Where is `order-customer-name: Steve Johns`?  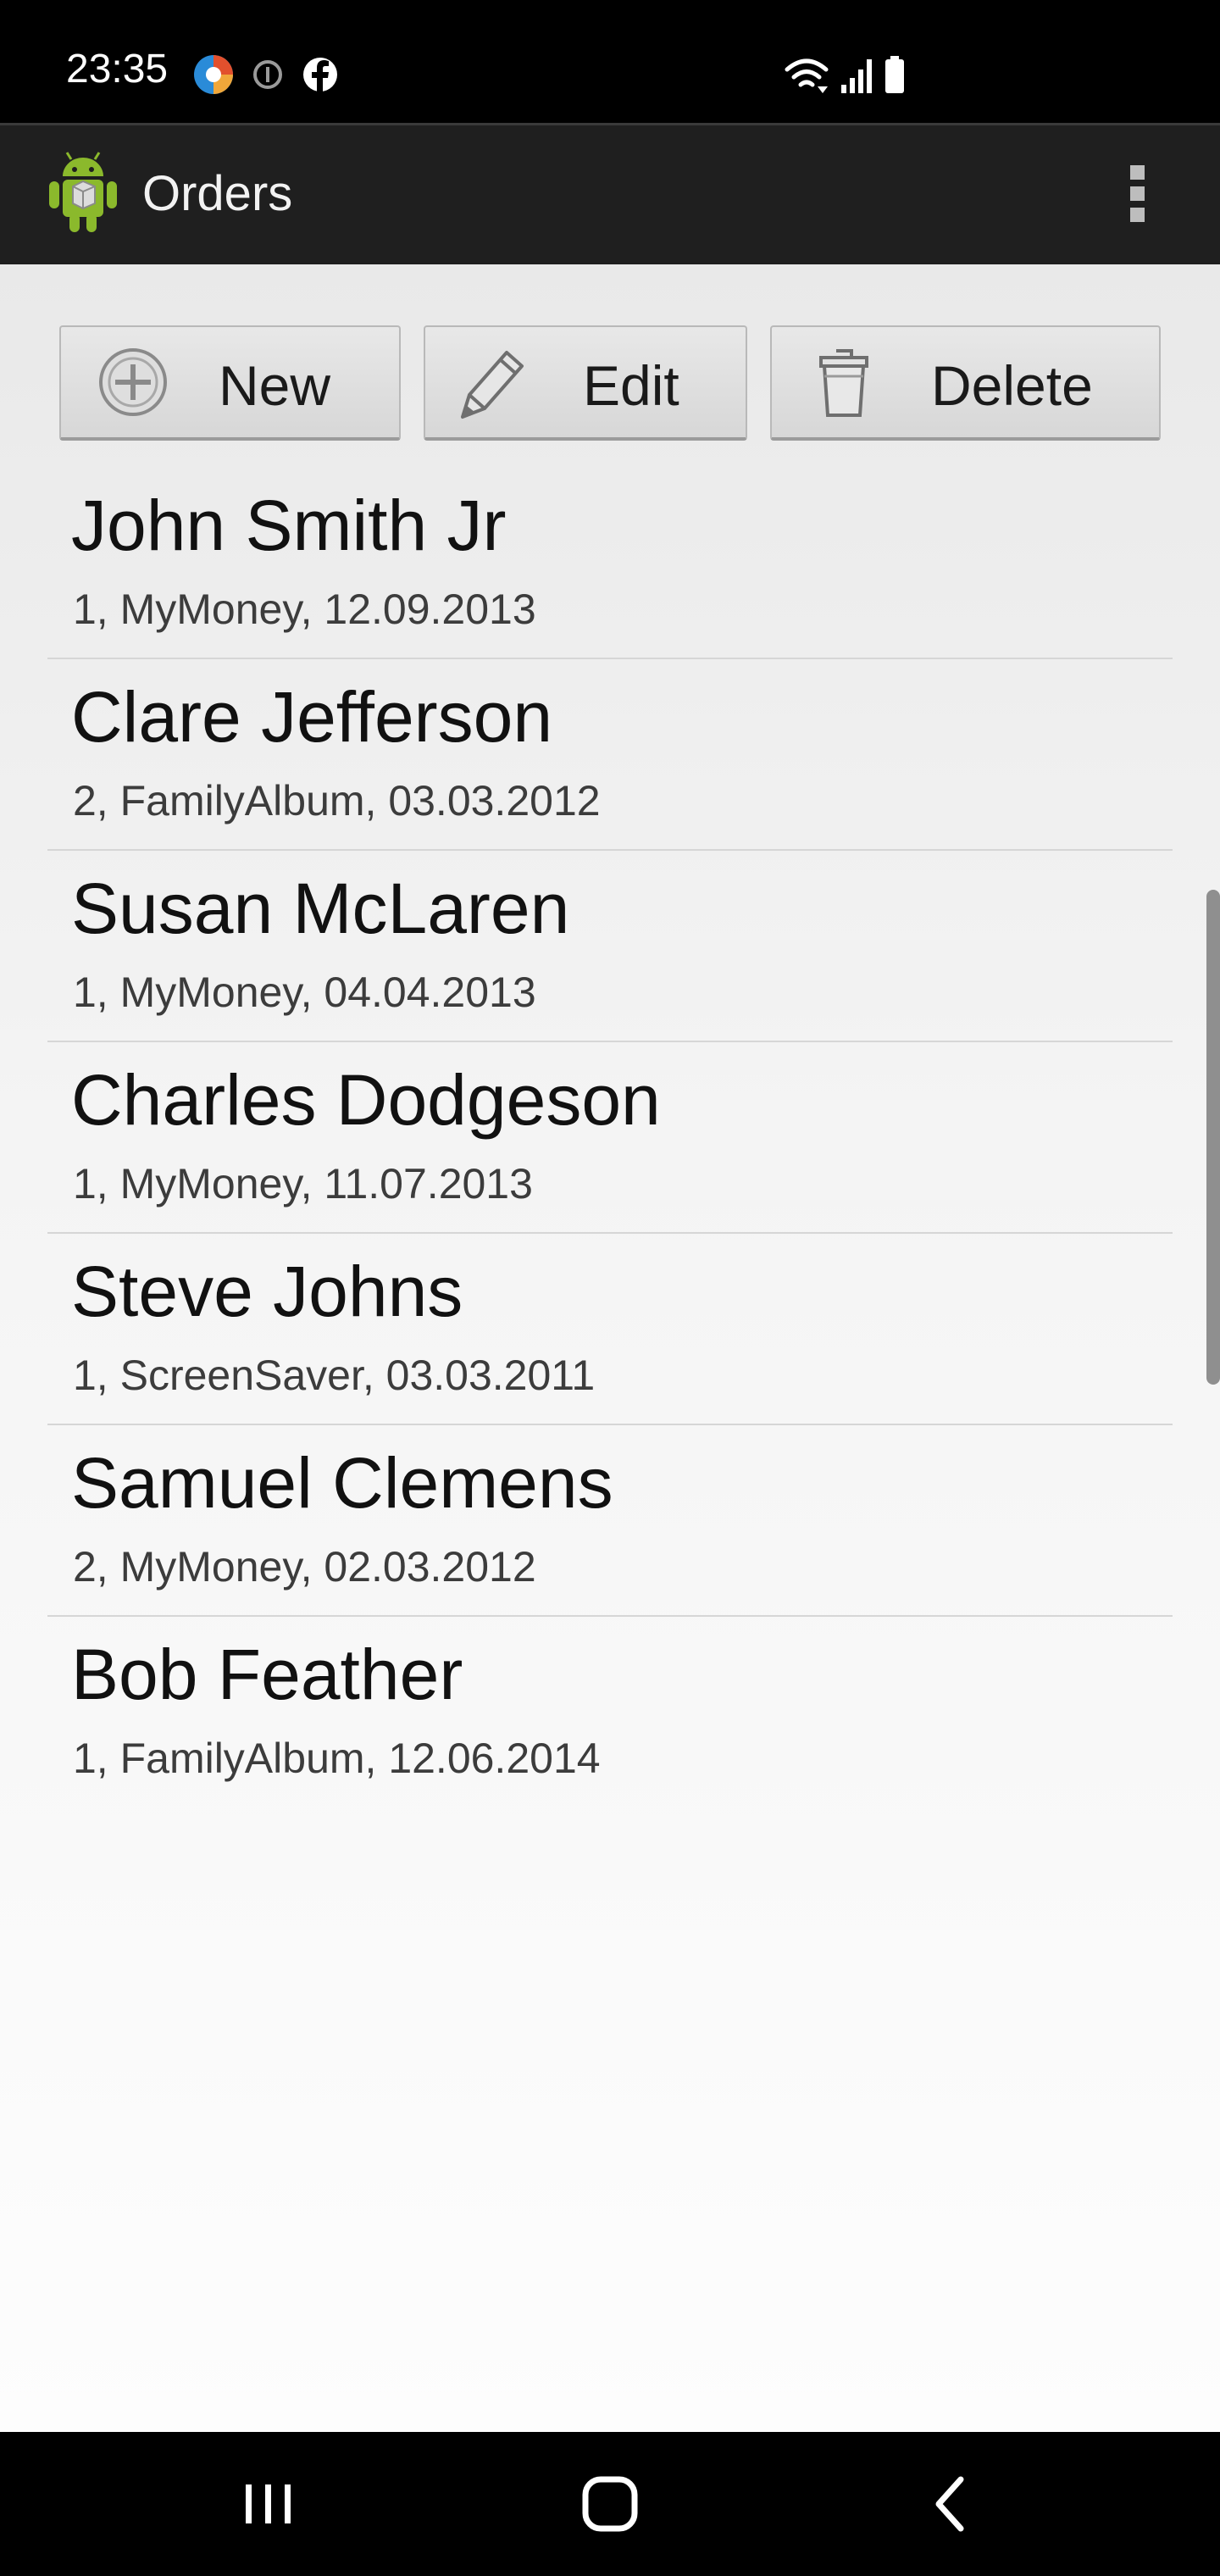 order-customer-name: Steve Johns is located at coordinates (267, 1291).